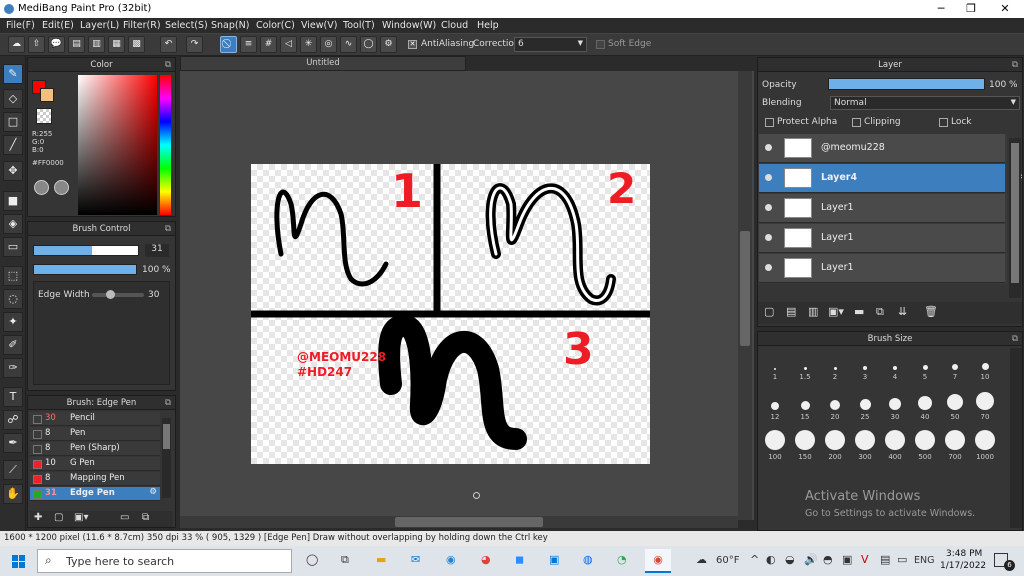  I want to click on zoom-icon: ◼, so click(519, 559).